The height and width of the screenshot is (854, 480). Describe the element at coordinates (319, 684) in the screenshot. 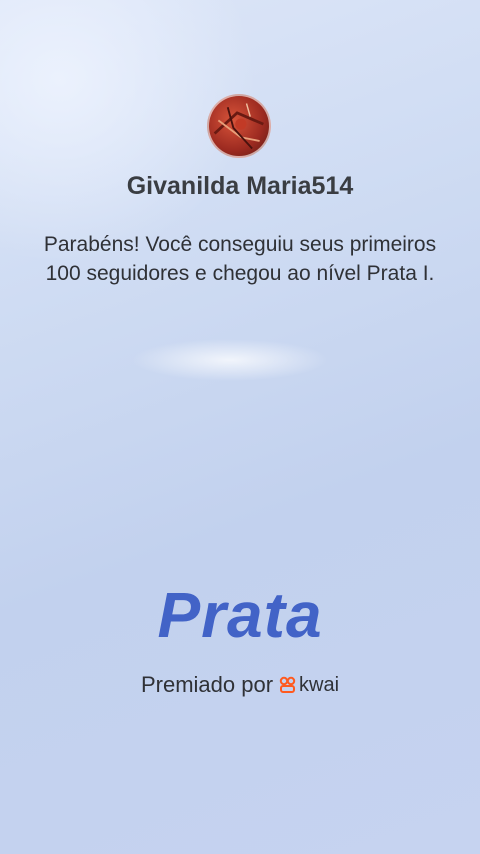

I see `kwai-brand-text: kwai` at that location.